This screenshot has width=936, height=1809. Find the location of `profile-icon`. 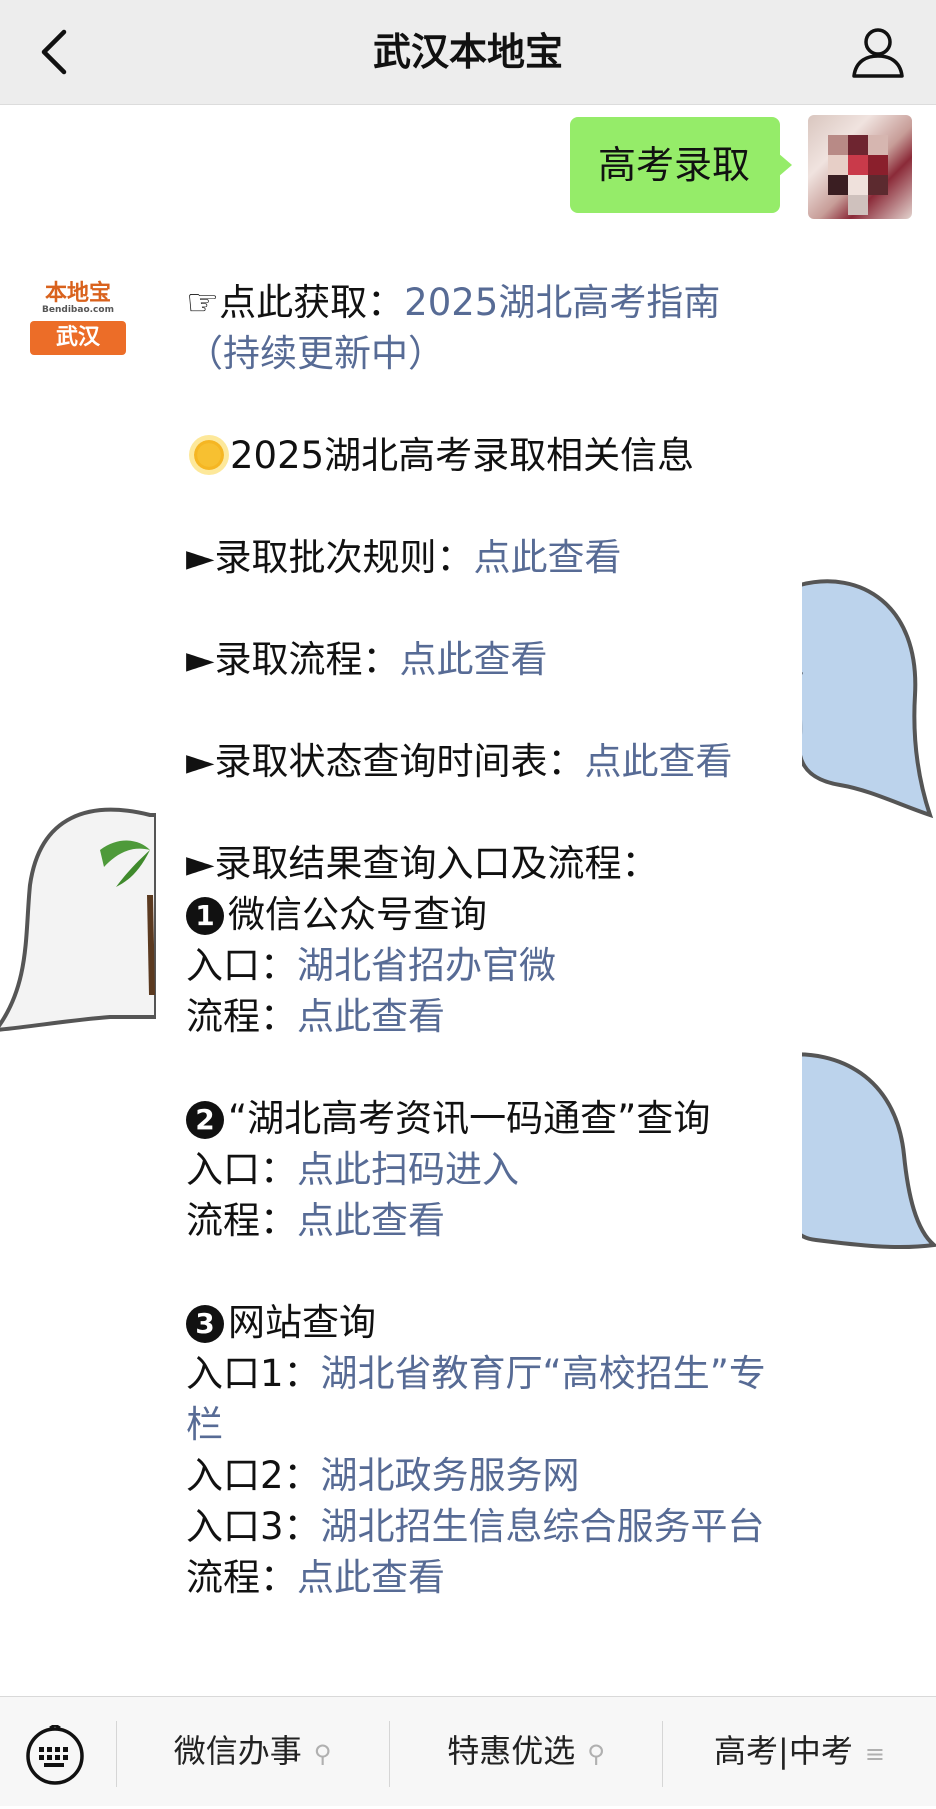

profile-icon is located at coordinates (878, 52).